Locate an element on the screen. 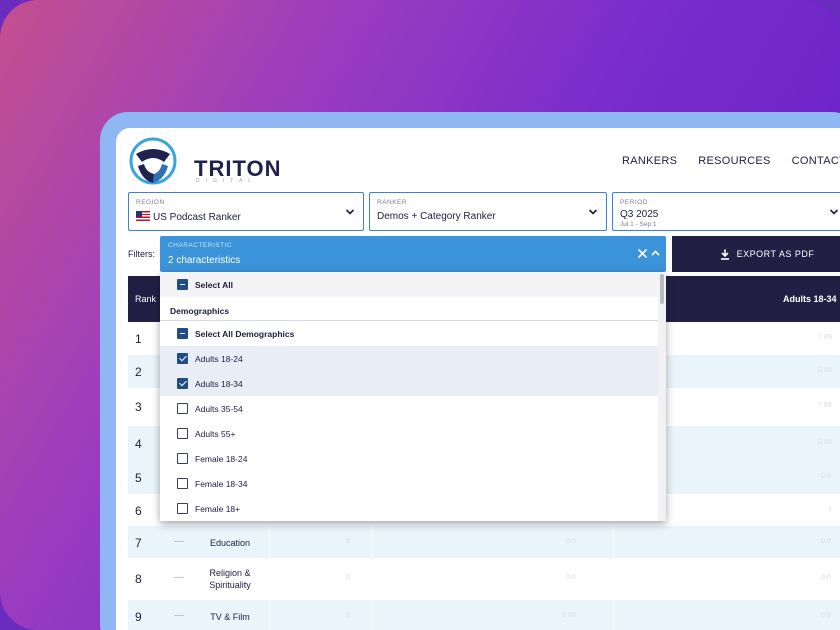 Image resolution: width=840 pixels, height=630 pixels. filters-label: Filters: is located at coordinates (141, 254).